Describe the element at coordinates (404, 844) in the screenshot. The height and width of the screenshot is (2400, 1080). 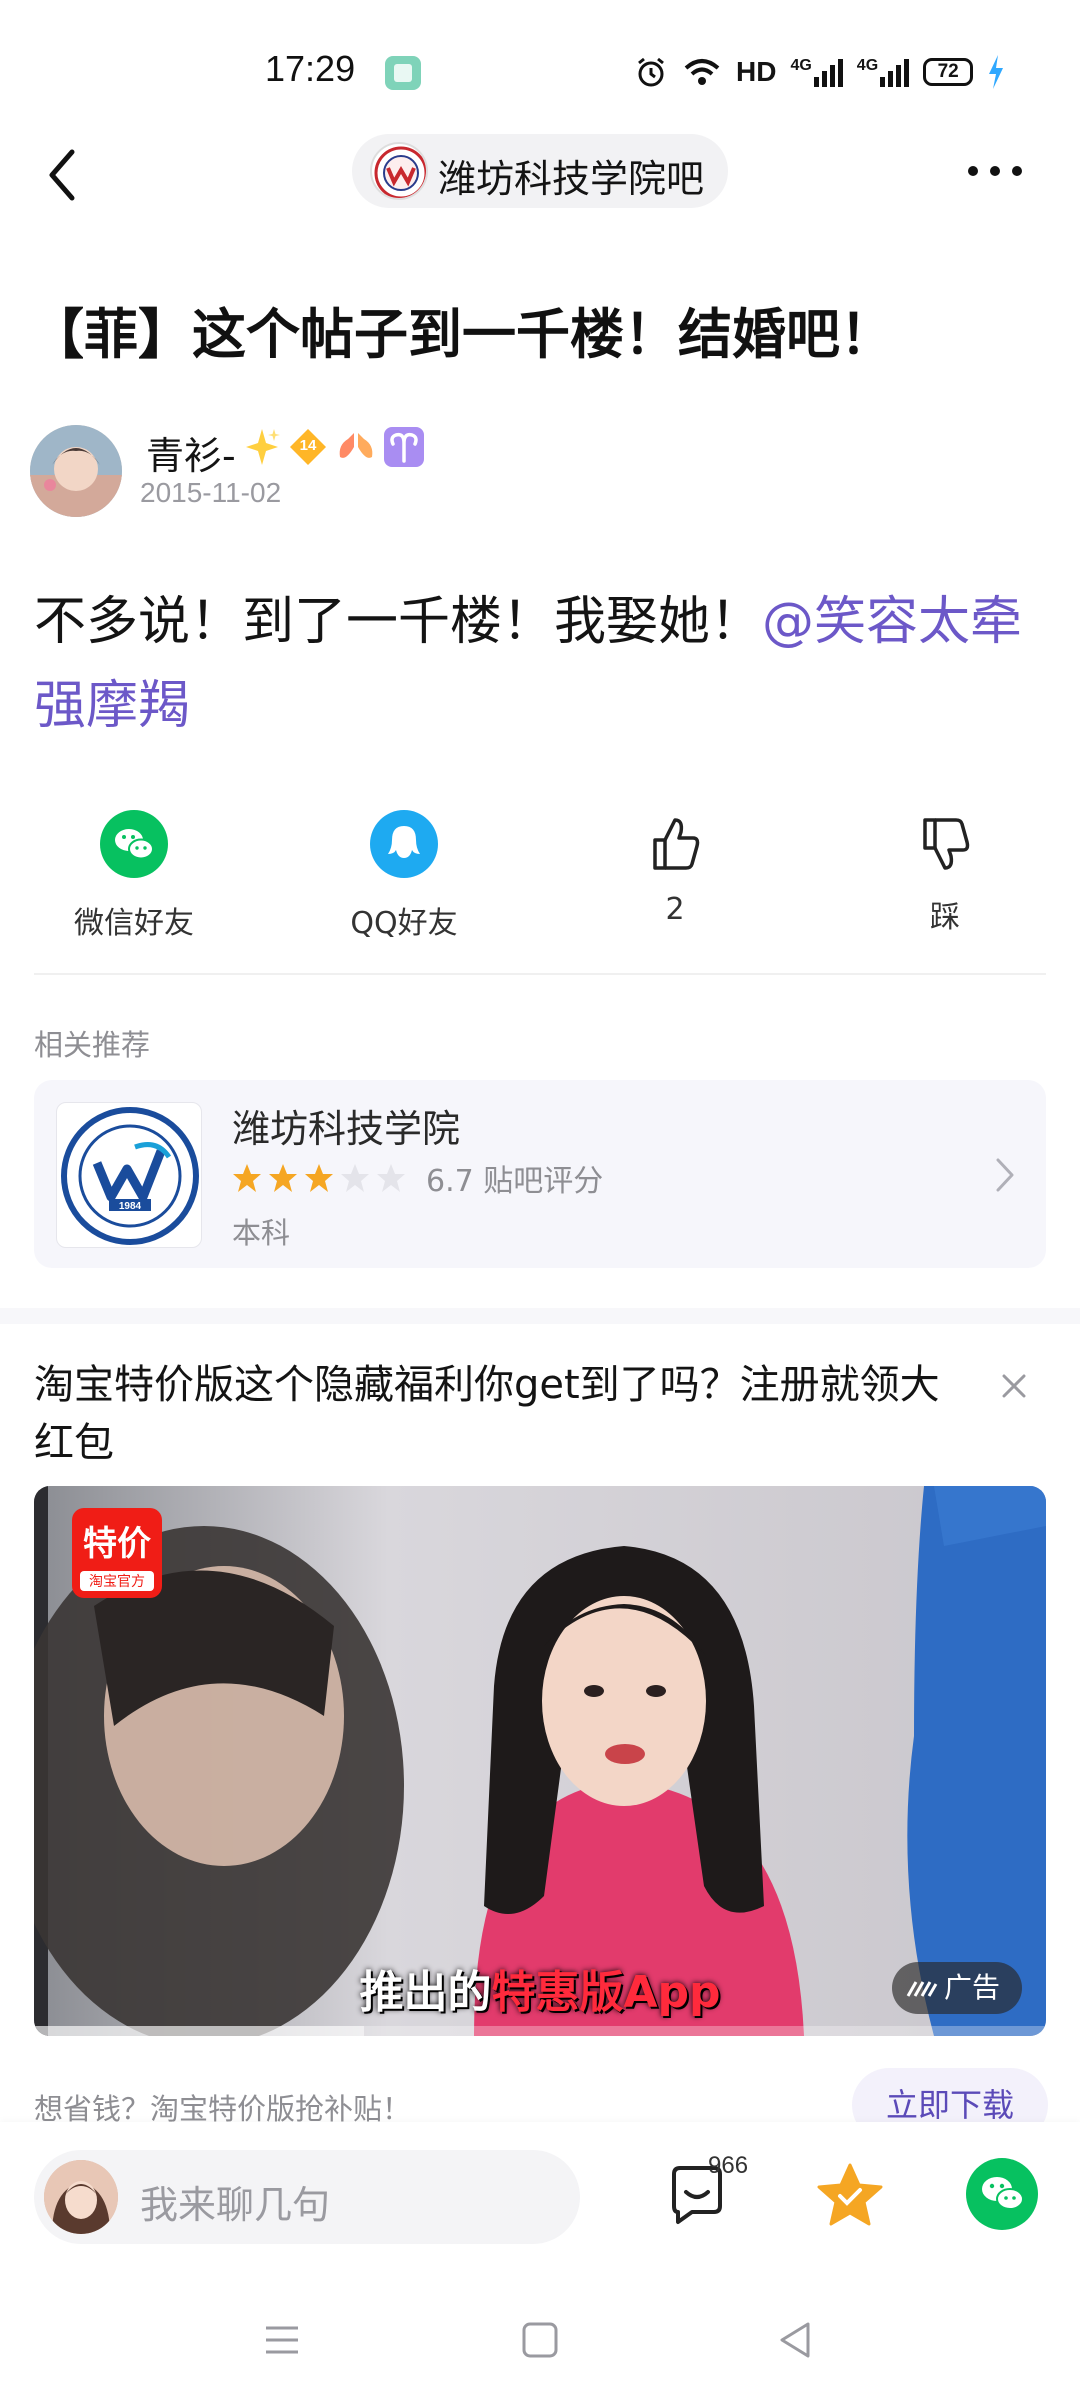
I see `qq-icon` at that location.